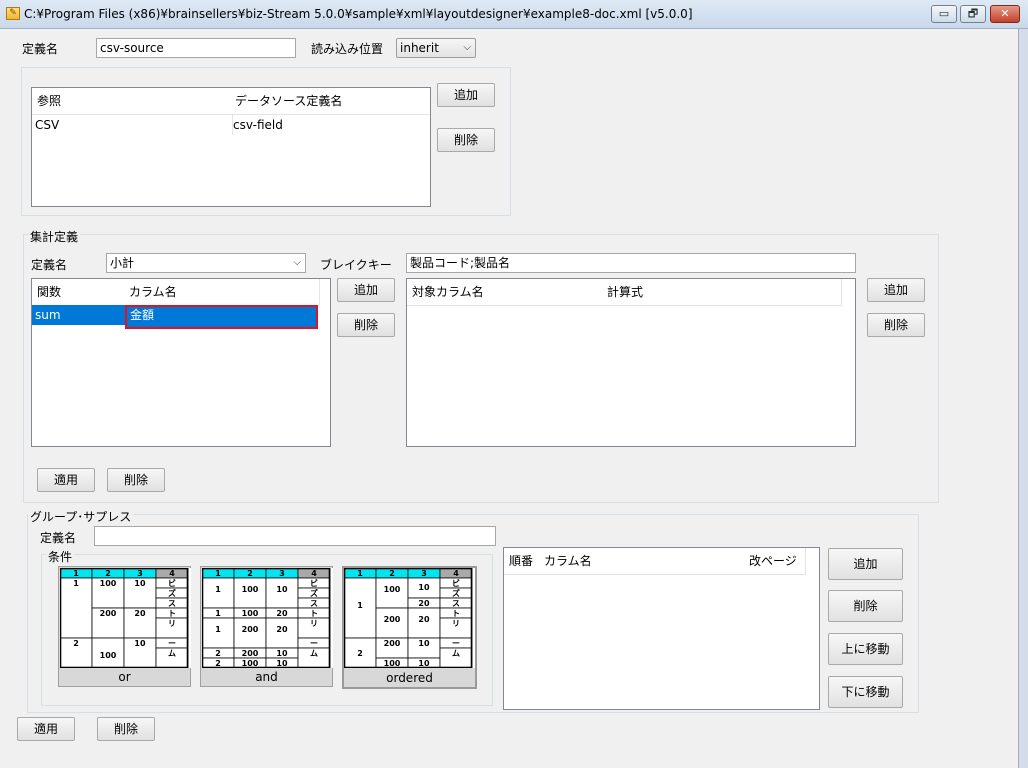 The height and width of the screenshot is (768, 1028). I want to click on aggregate-name-select: 小計 ⌵, so click(206, 263).